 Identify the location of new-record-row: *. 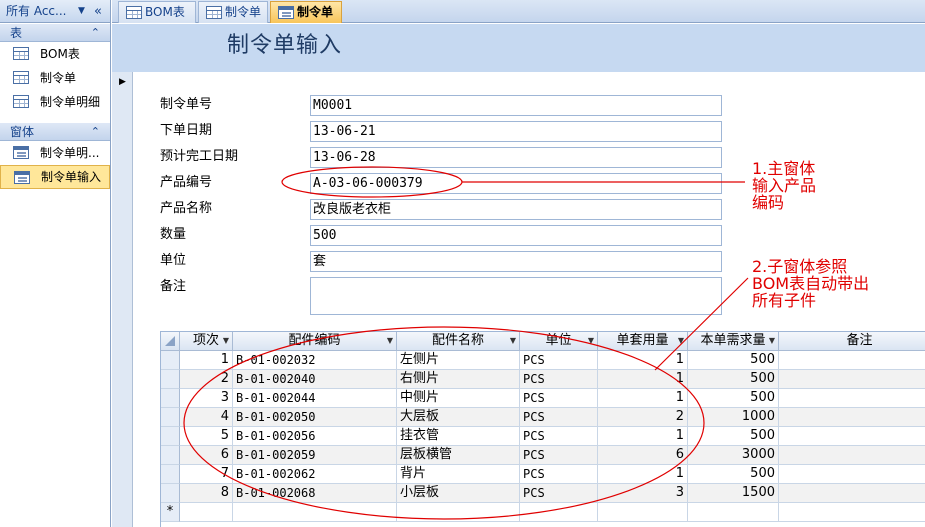
(543, 512).